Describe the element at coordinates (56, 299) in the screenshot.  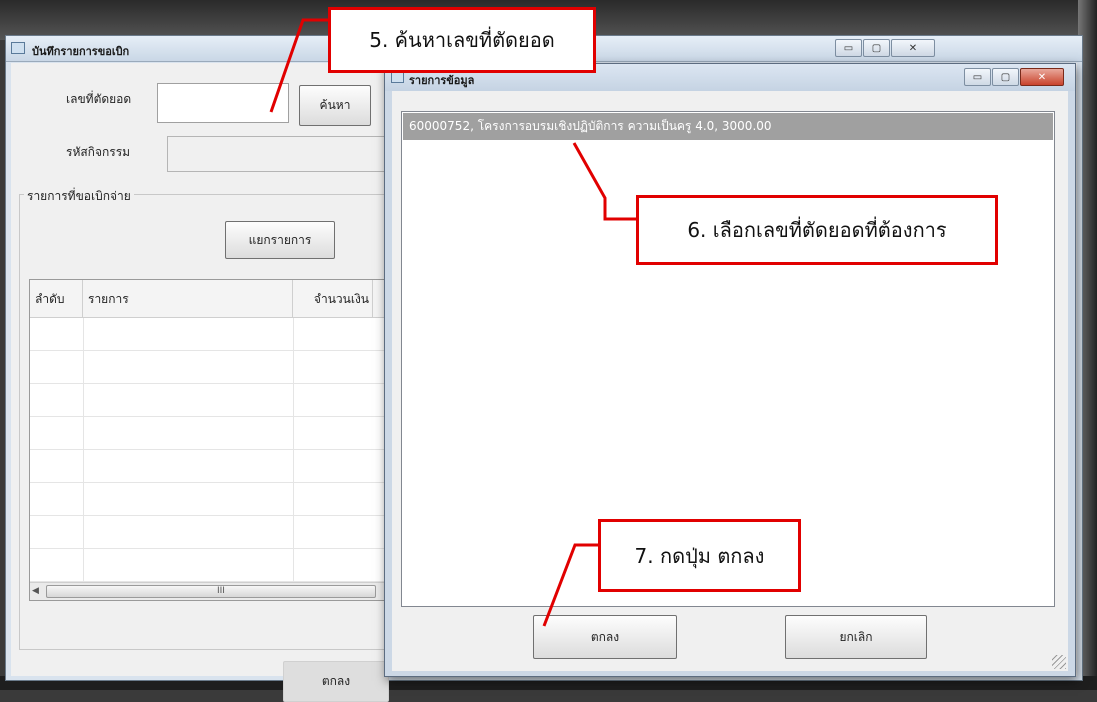
I see `column-header-no: ลำดับ` at that location.